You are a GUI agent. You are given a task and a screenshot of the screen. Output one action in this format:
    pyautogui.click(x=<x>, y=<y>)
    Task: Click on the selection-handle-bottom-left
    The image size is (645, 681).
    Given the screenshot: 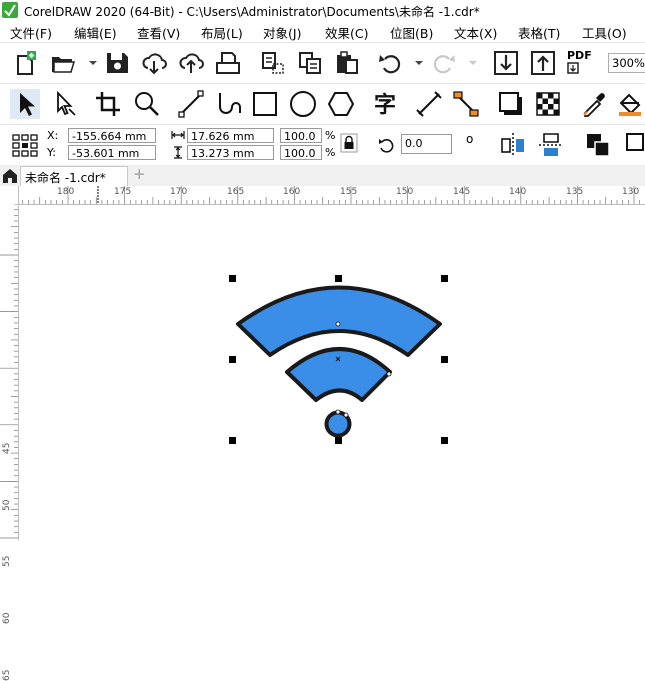 What is the action you would take?
    pyautogui.click(x=232, y=440)
    